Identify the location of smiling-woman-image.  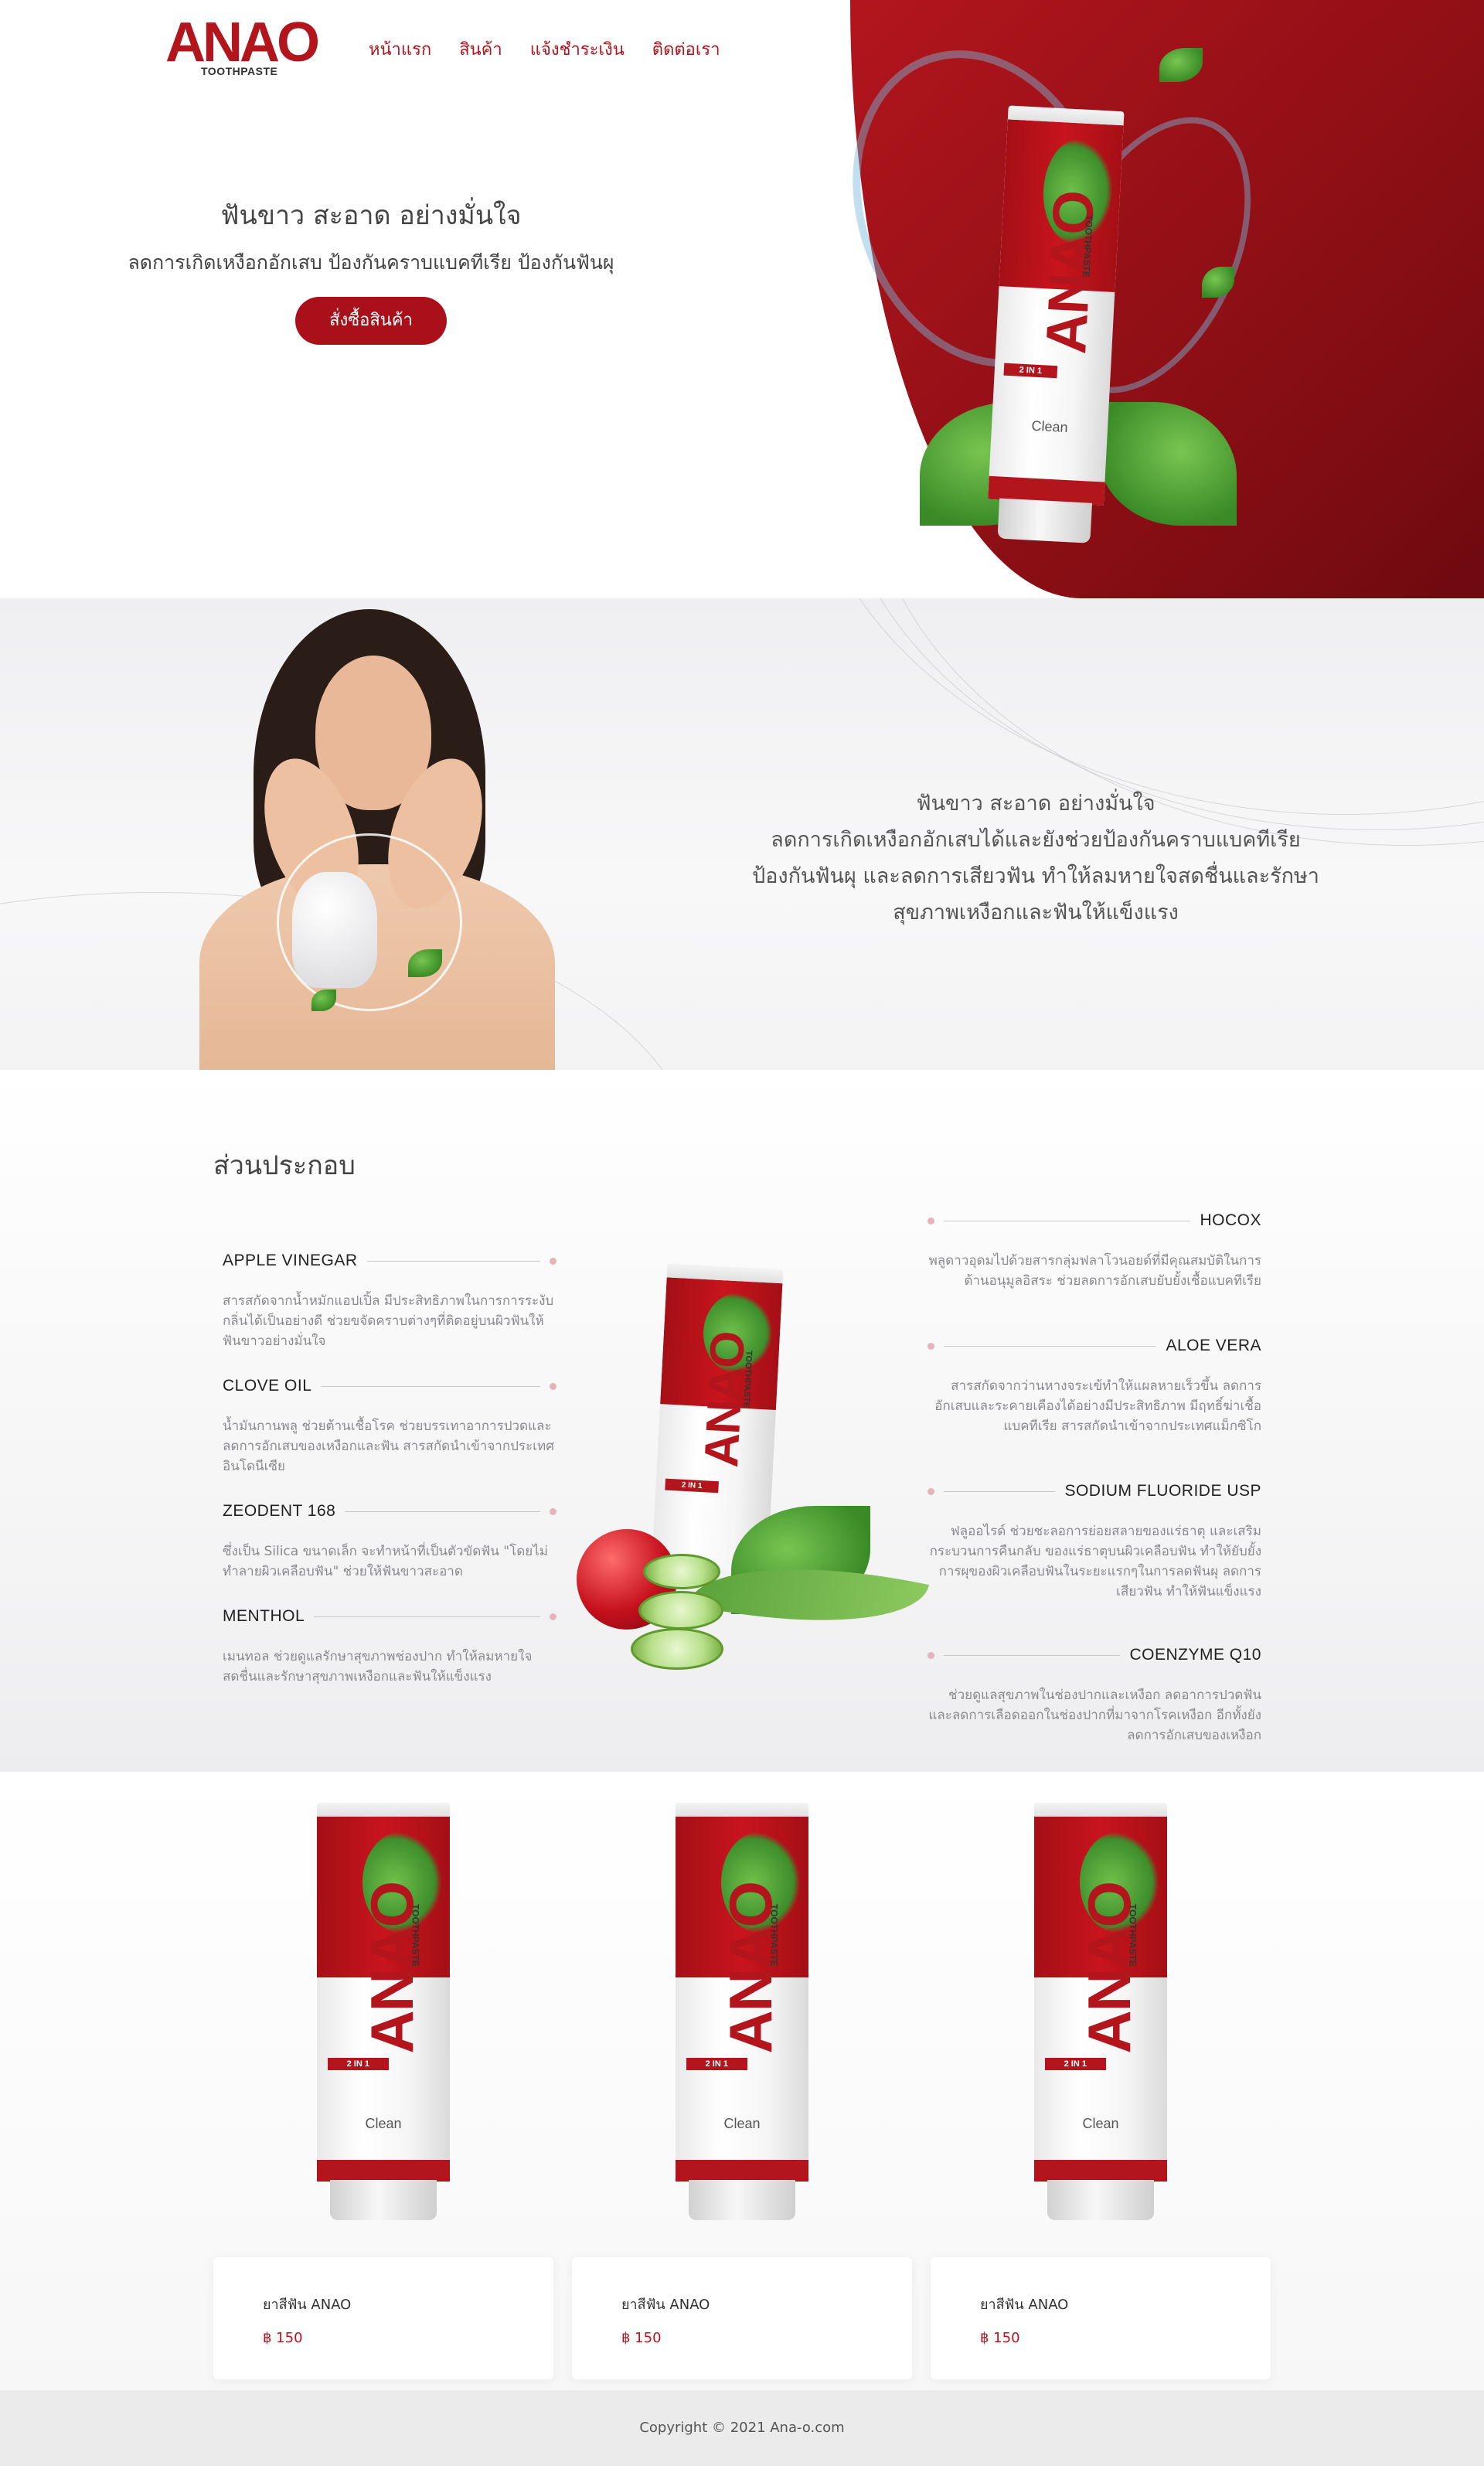
(377, 839).